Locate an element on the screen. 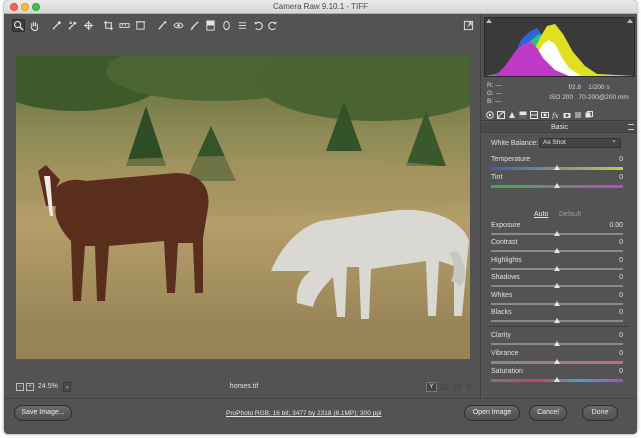  adjustment-brush-tool-icon is located at coordinates (194, 25).